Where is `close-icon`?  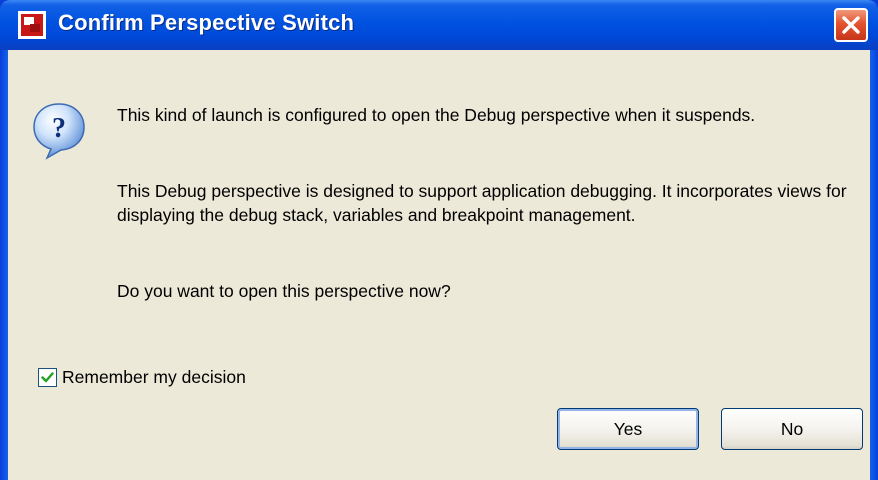
close-icon is located at coordinates (851, 25).